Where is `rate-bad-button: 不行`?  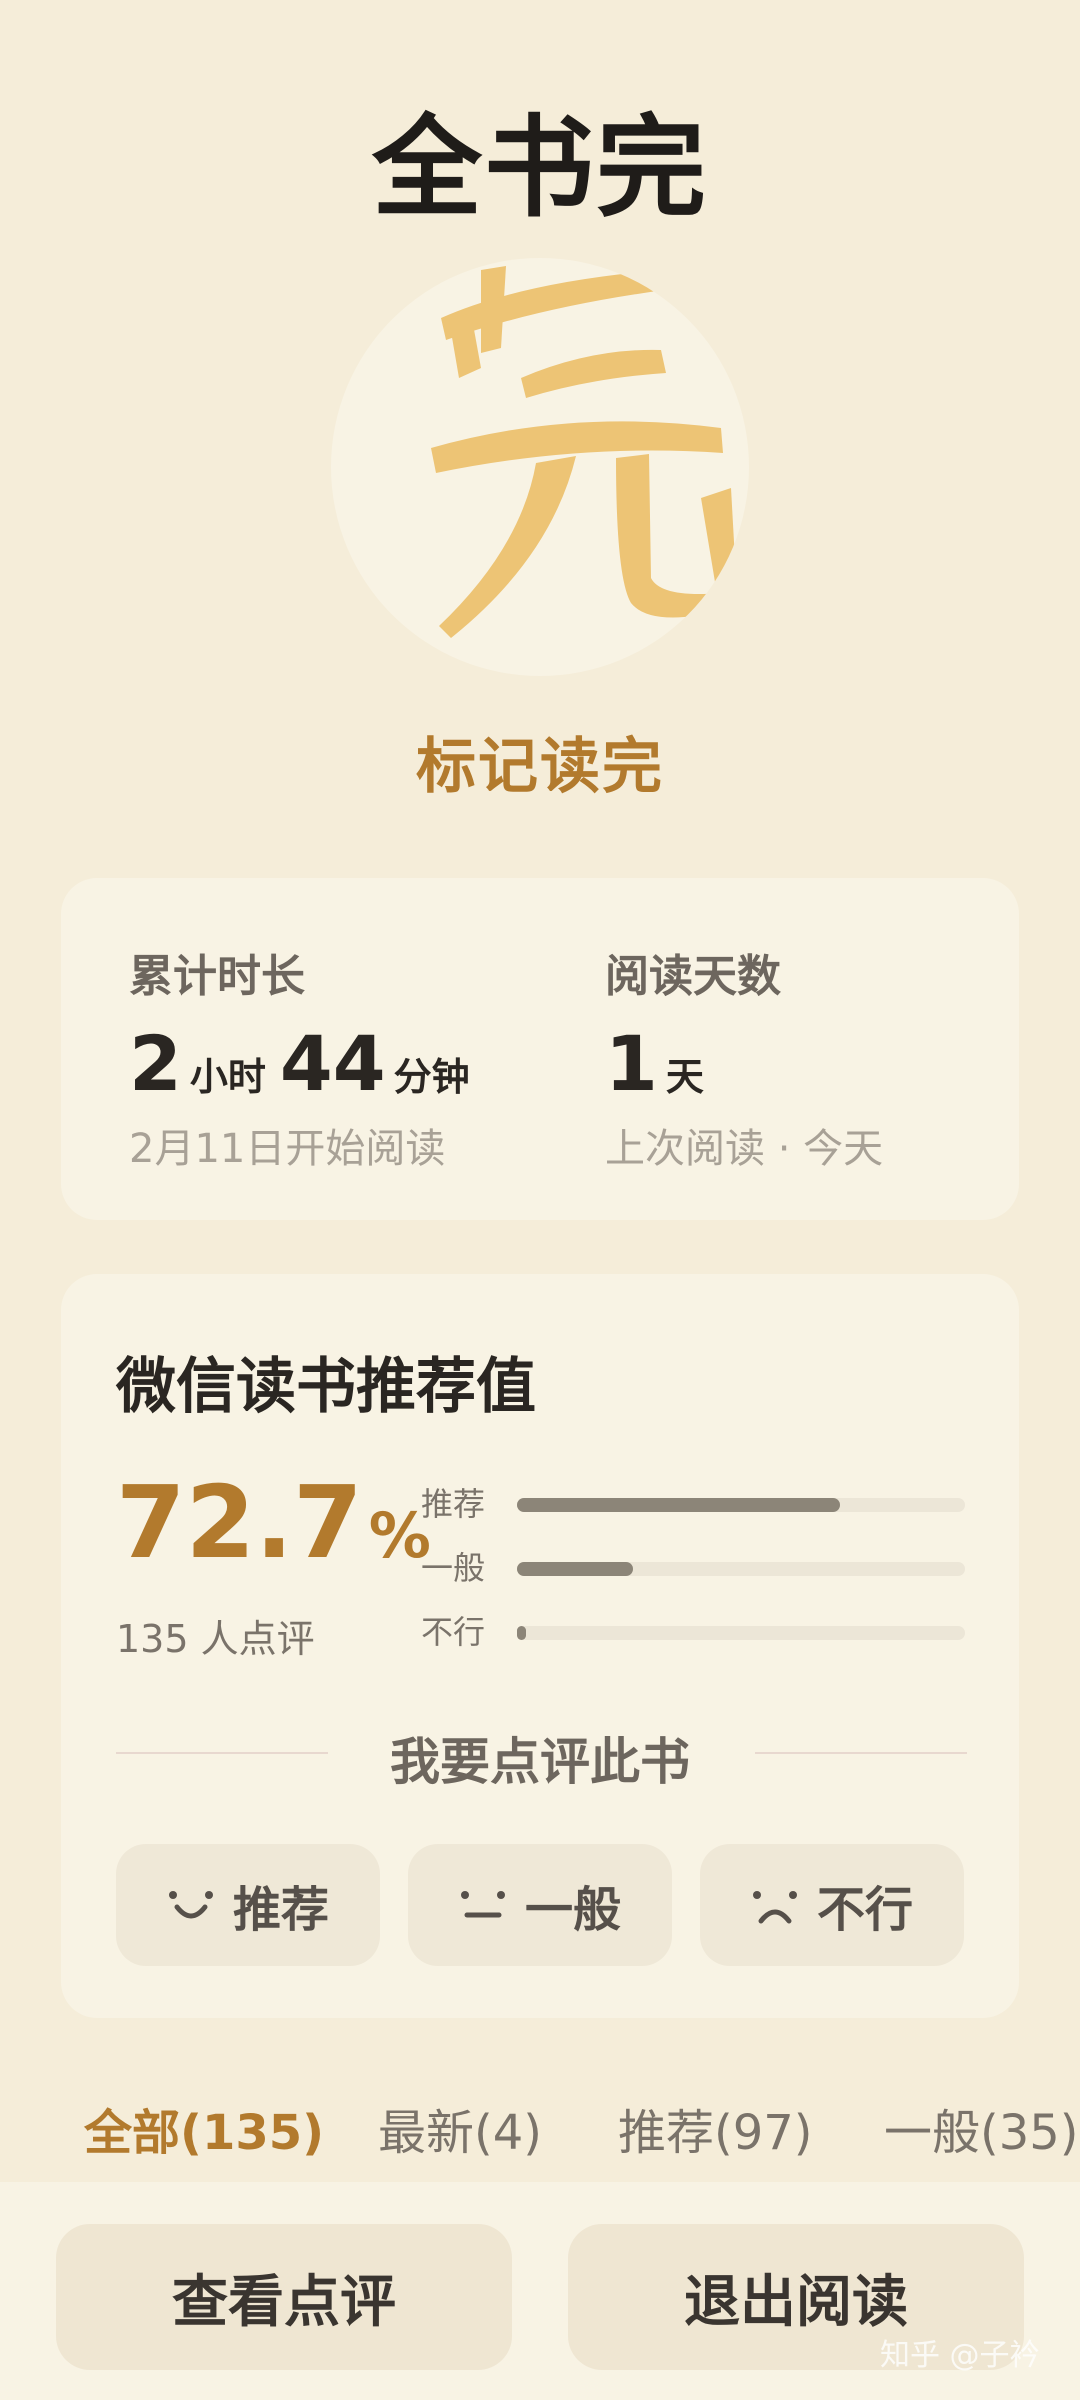
rate-bad-button: 不行 is located at coordinates (832, 1905).